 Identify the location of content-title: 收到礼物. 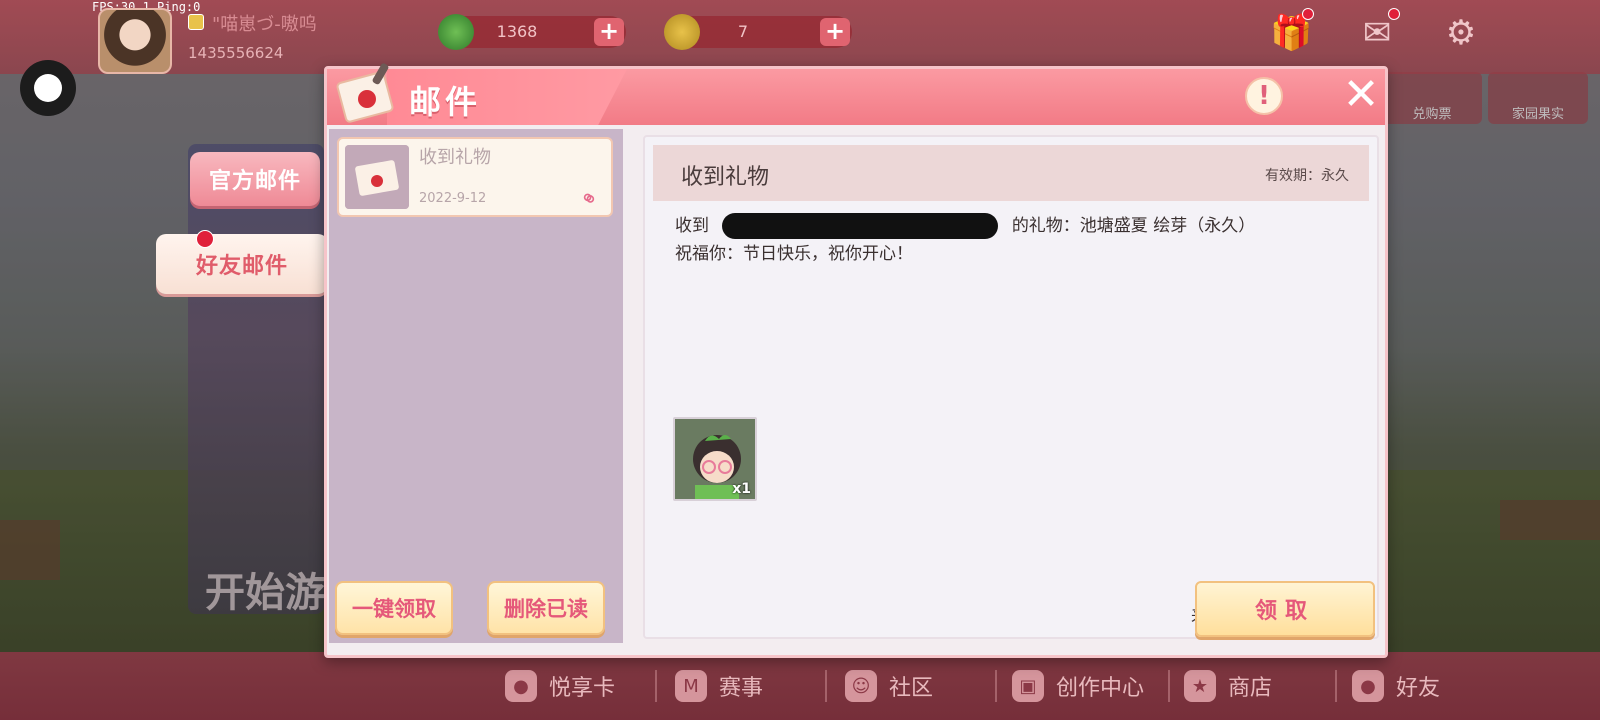
(725, 177).